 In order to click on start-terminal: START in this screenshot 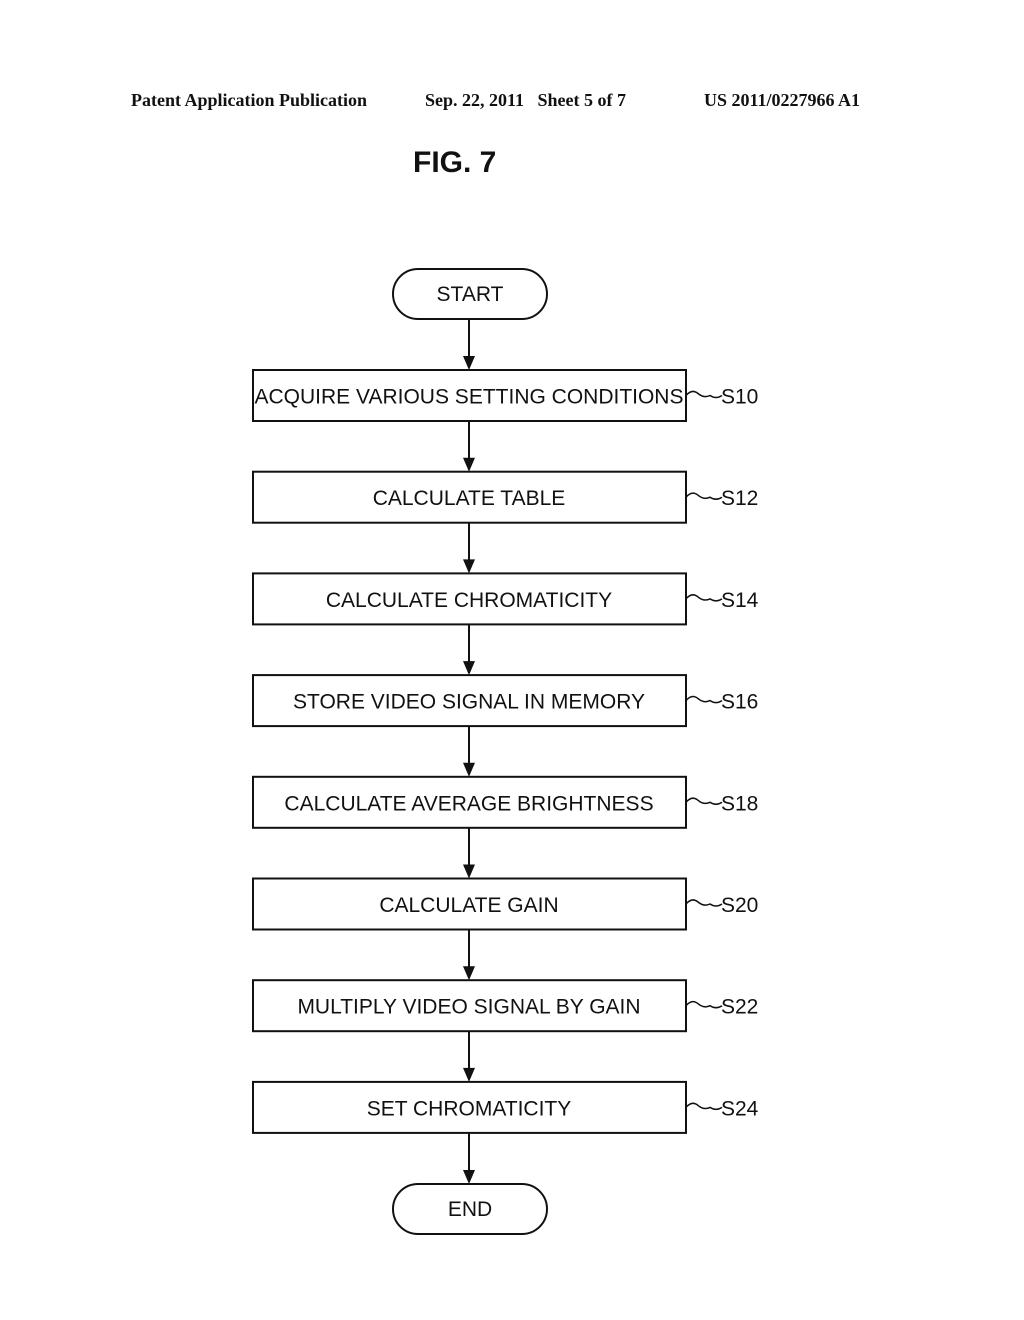, I will do `click(470, 294)`.